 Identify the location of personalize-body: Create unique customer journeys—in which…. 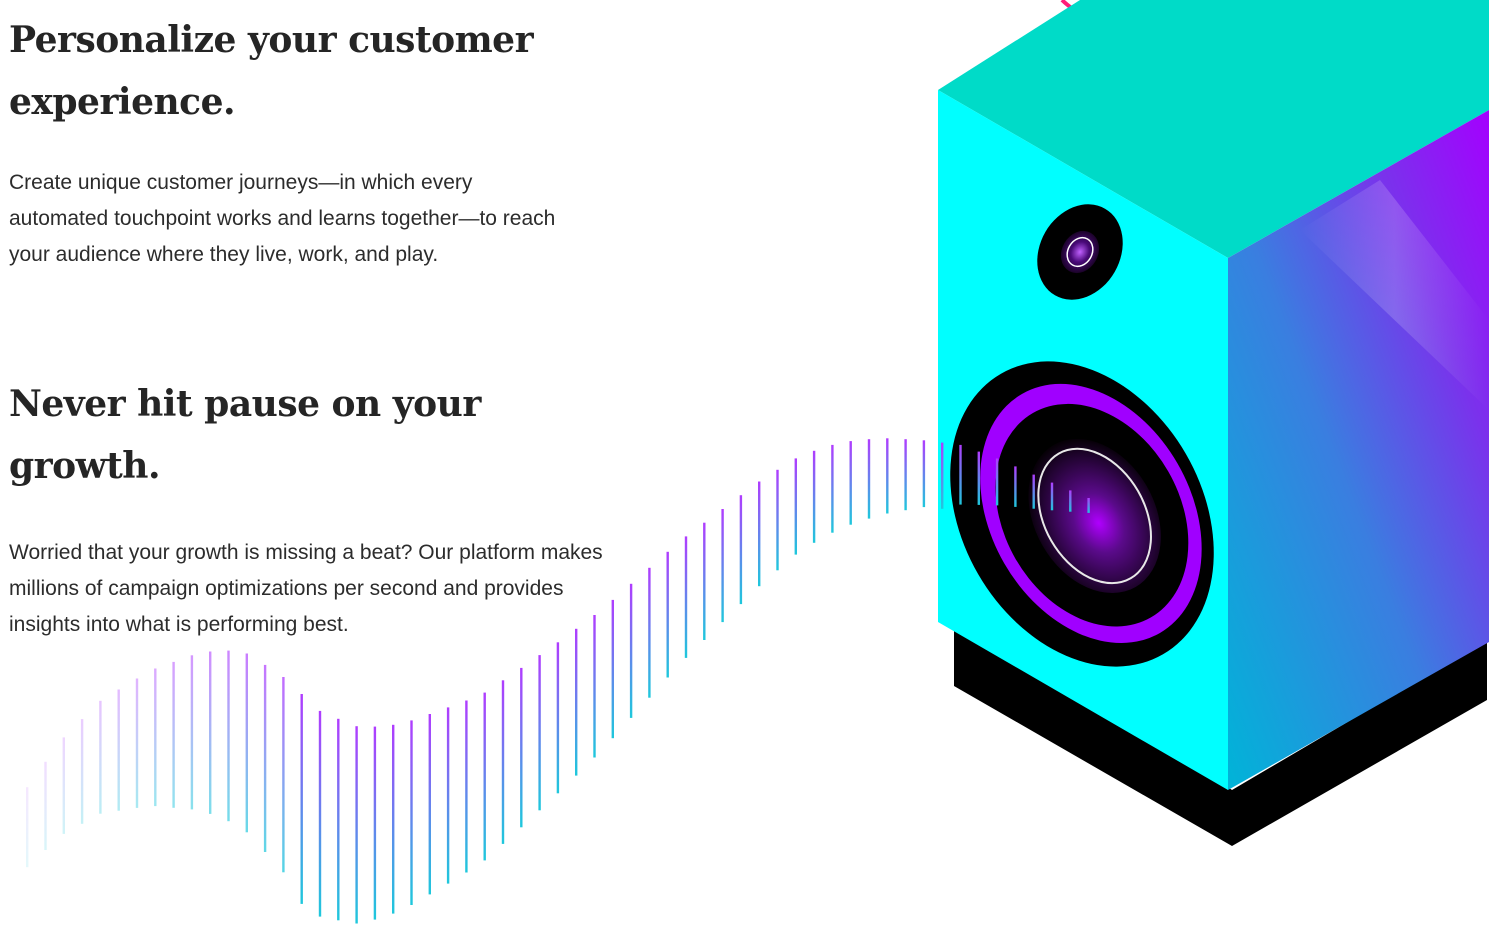
(282, 218).